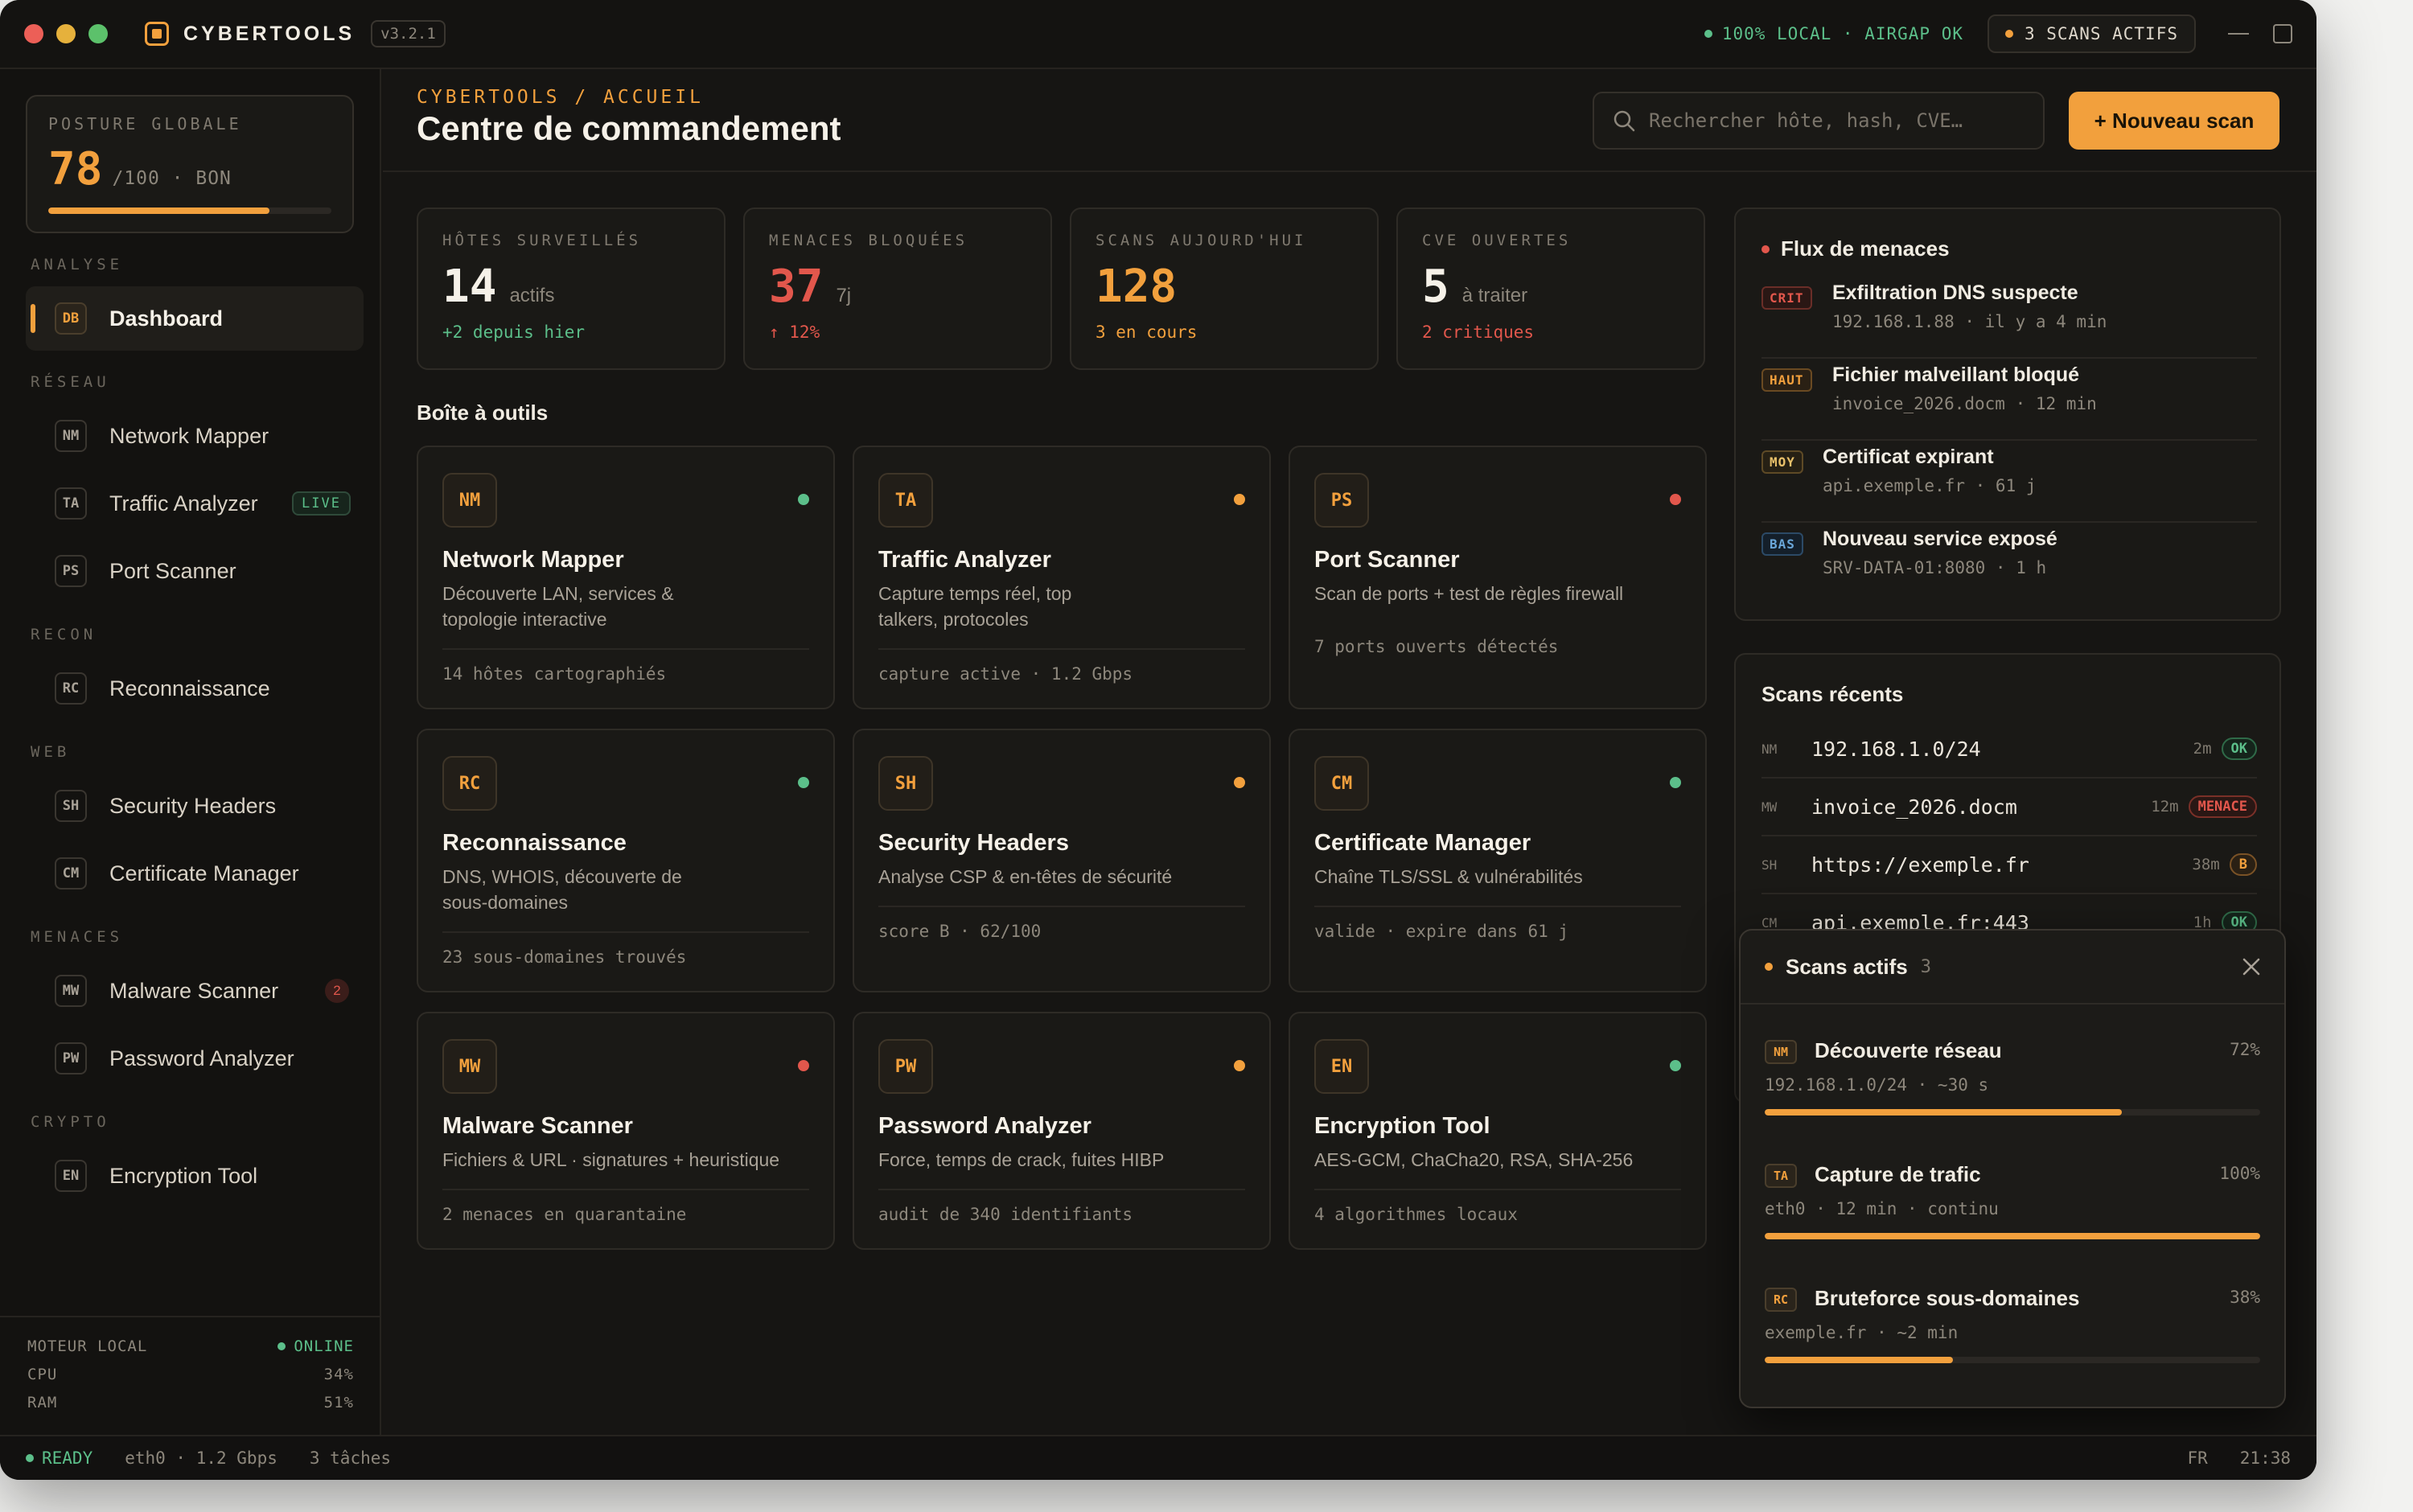 Image resolution: width=2413 pixels, height=1512 pixels. What do you see at coordinates (282, 1346) in the screenshot?
I see `online-dot-icon` at bounding box center [282, 1346].